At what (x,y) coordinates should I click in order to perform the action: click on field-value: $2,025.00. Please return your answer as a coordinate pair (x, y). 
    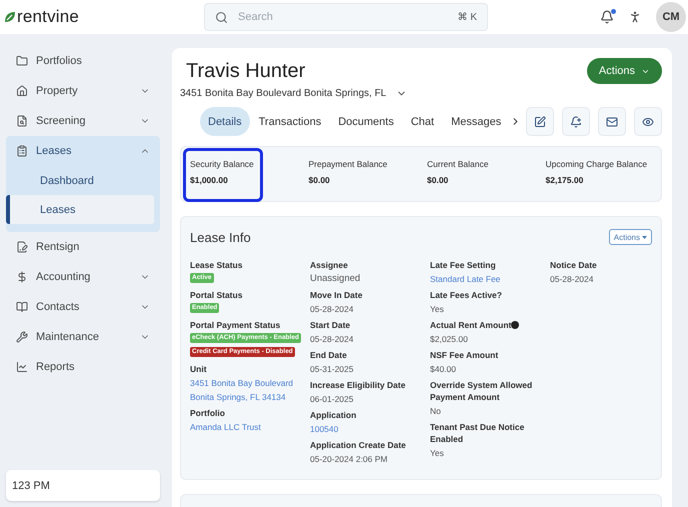
    Looking at the image, I should click on (449, 339).